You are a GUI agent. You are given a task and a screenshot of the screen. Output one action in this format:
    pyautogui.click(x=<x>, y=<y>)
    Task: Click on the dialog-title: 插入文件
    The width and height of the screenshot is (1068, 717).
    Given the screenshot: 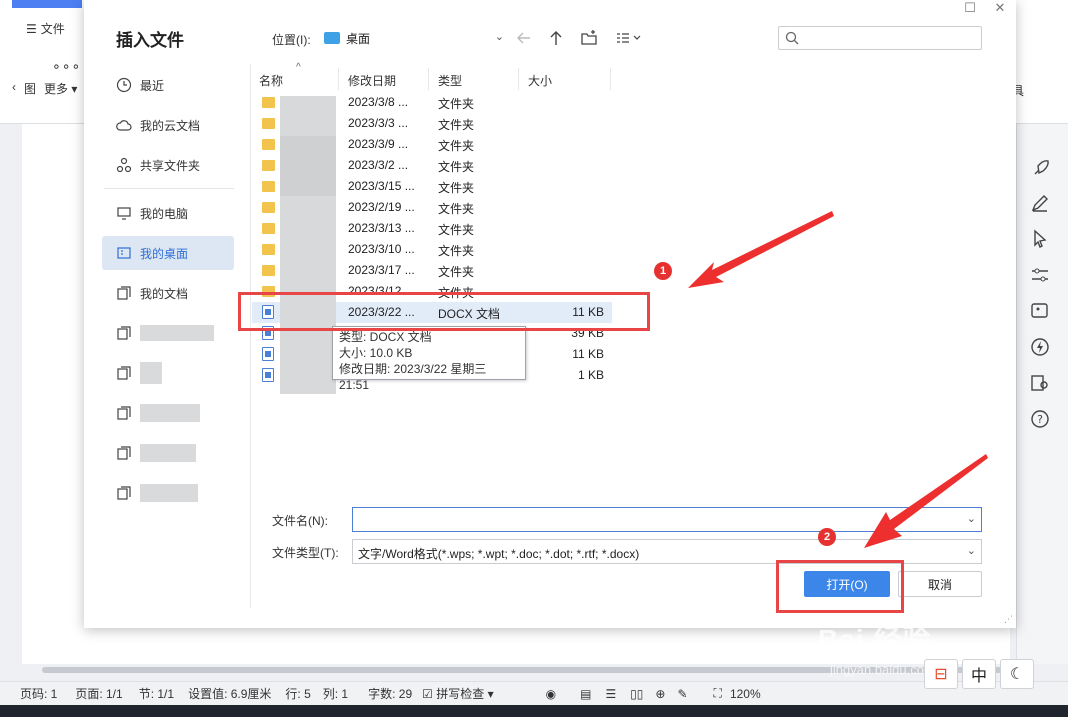 What is the action you would take?
    pyautogui.click(x=150, y=40)
    